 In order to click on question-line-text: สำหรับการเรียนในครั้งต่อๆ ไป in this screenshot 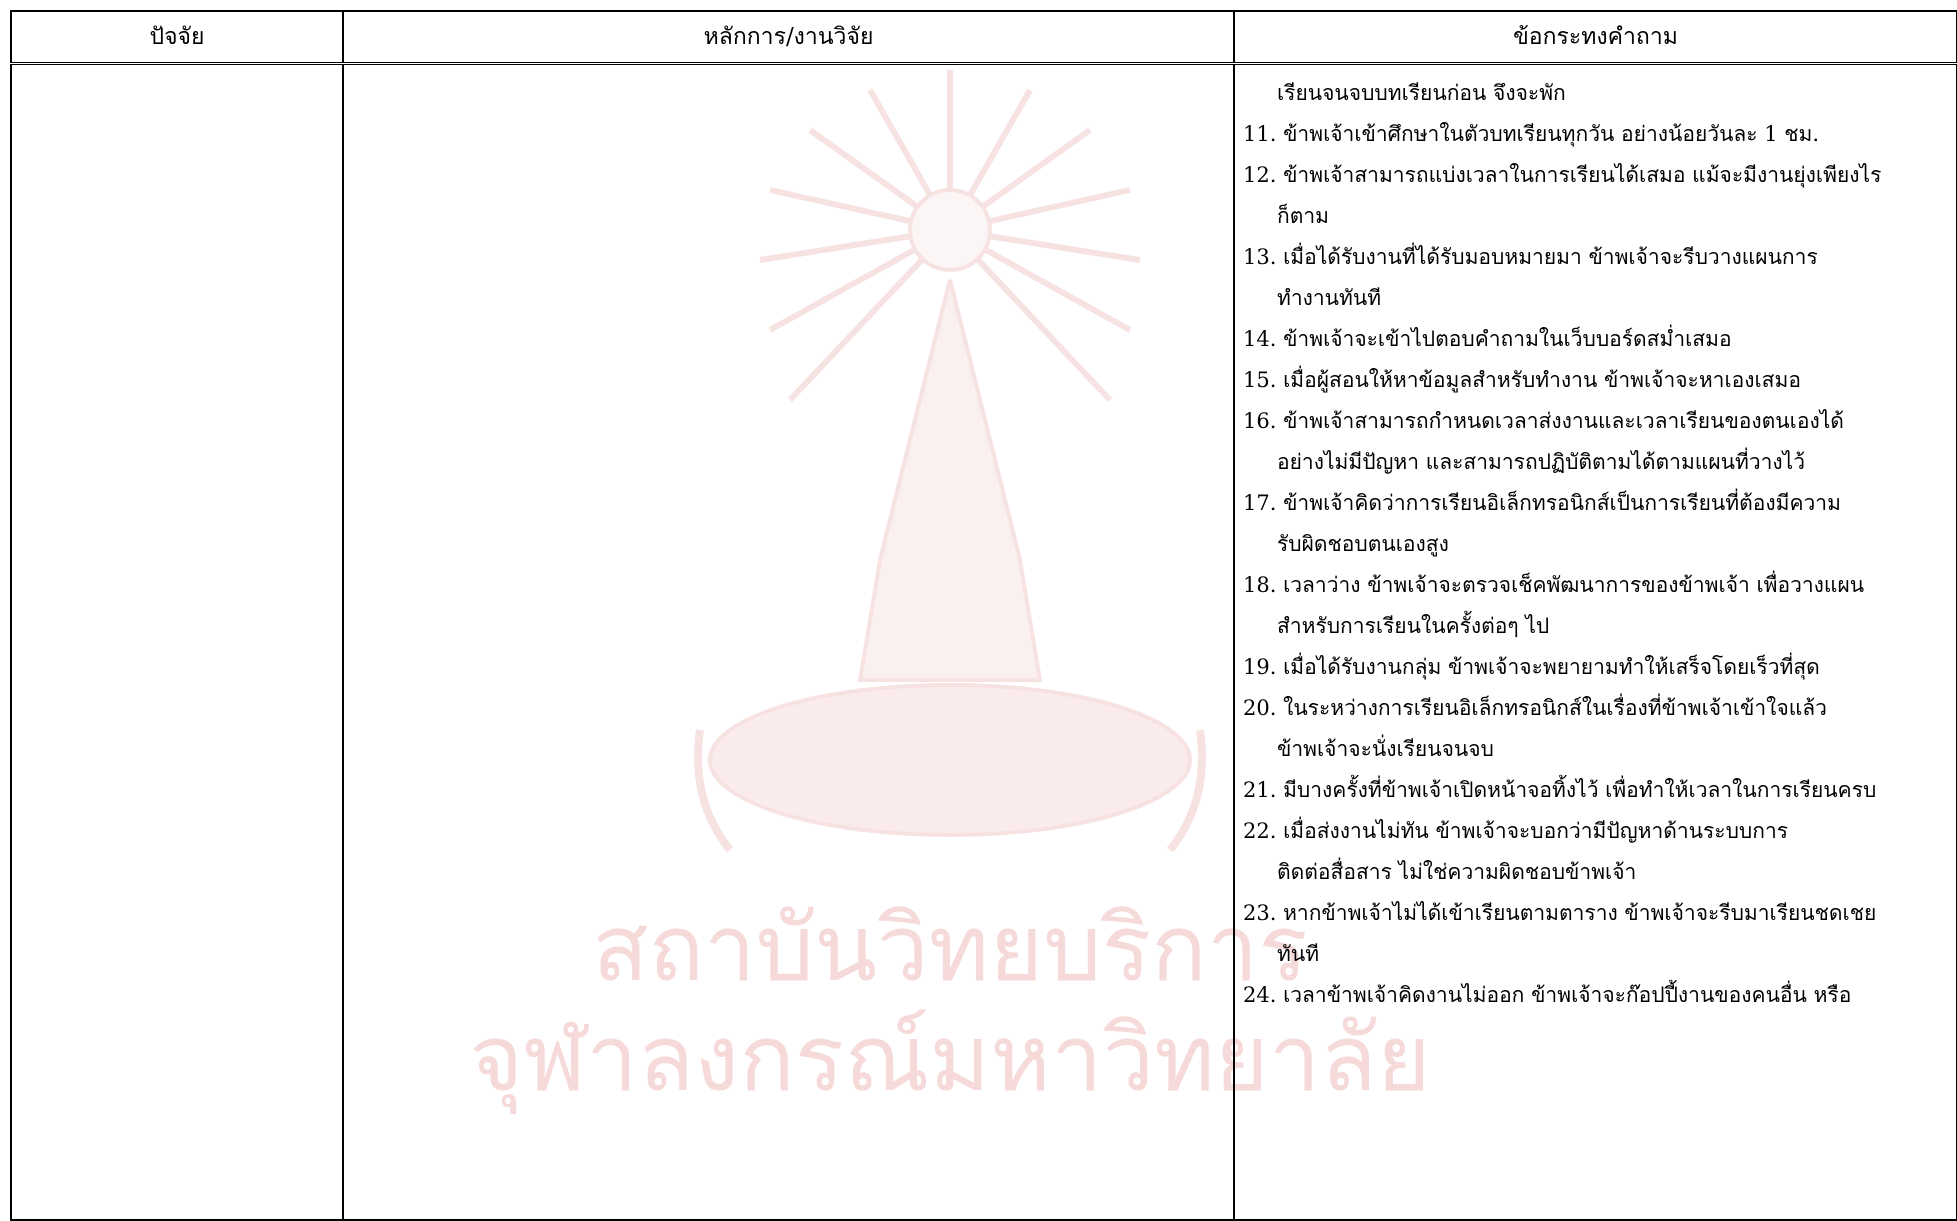, I will do `click(1413, 626)`.